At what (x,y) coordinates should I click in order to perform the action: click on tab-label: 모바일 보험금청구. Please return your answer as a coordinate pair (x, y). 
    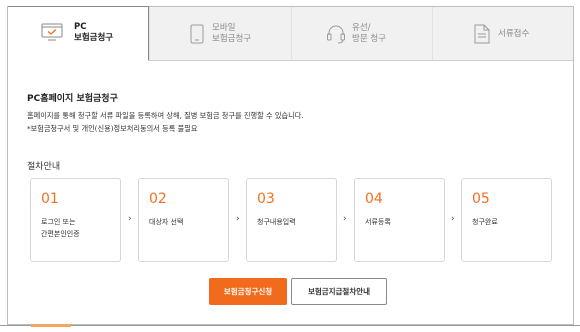
    Looking at the image, I should click on (232, 33).